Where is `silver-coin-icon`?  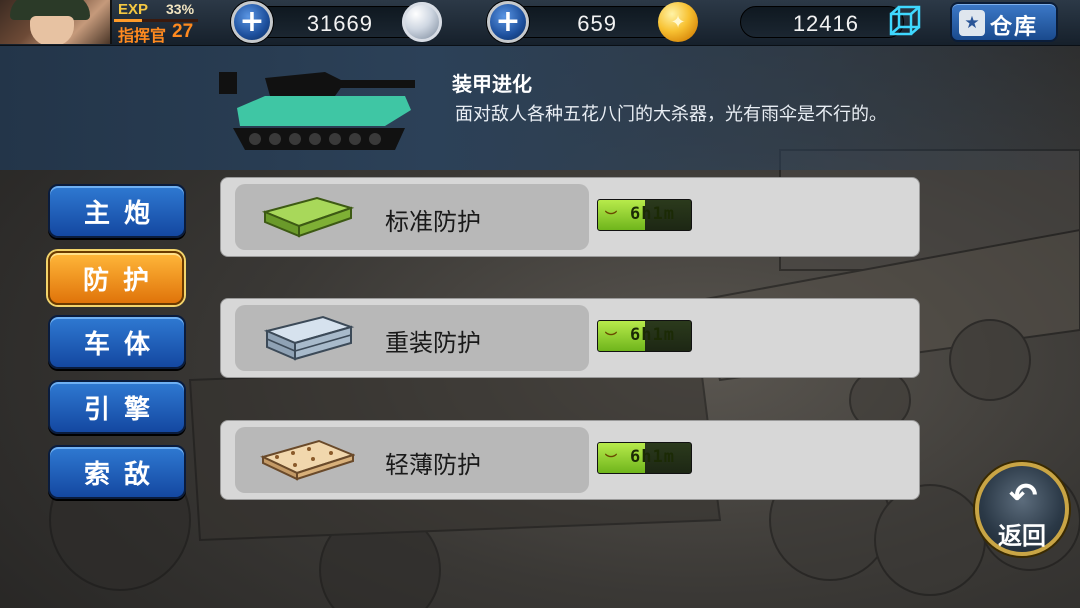
silver-coin-icon is located at coordinates (422, 22).